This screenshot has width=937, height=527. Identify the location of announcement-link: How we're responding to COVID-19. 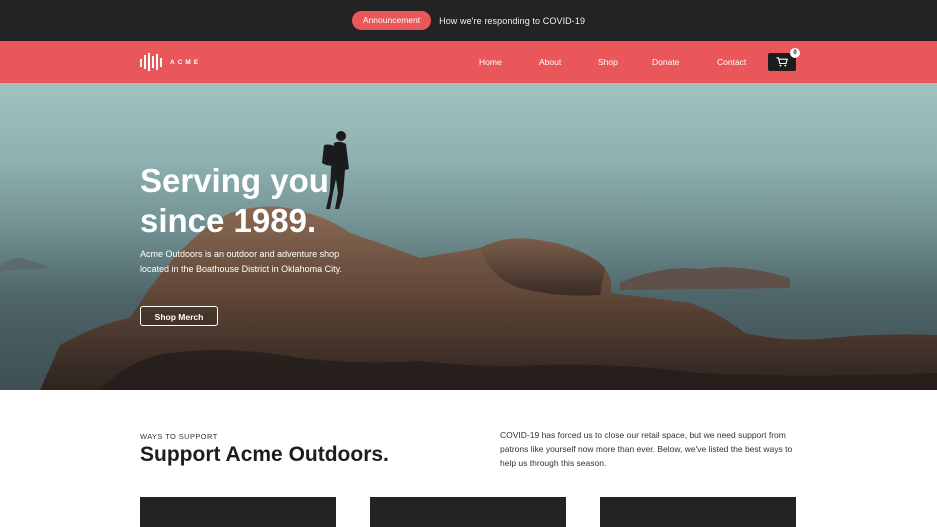
(512, 21).